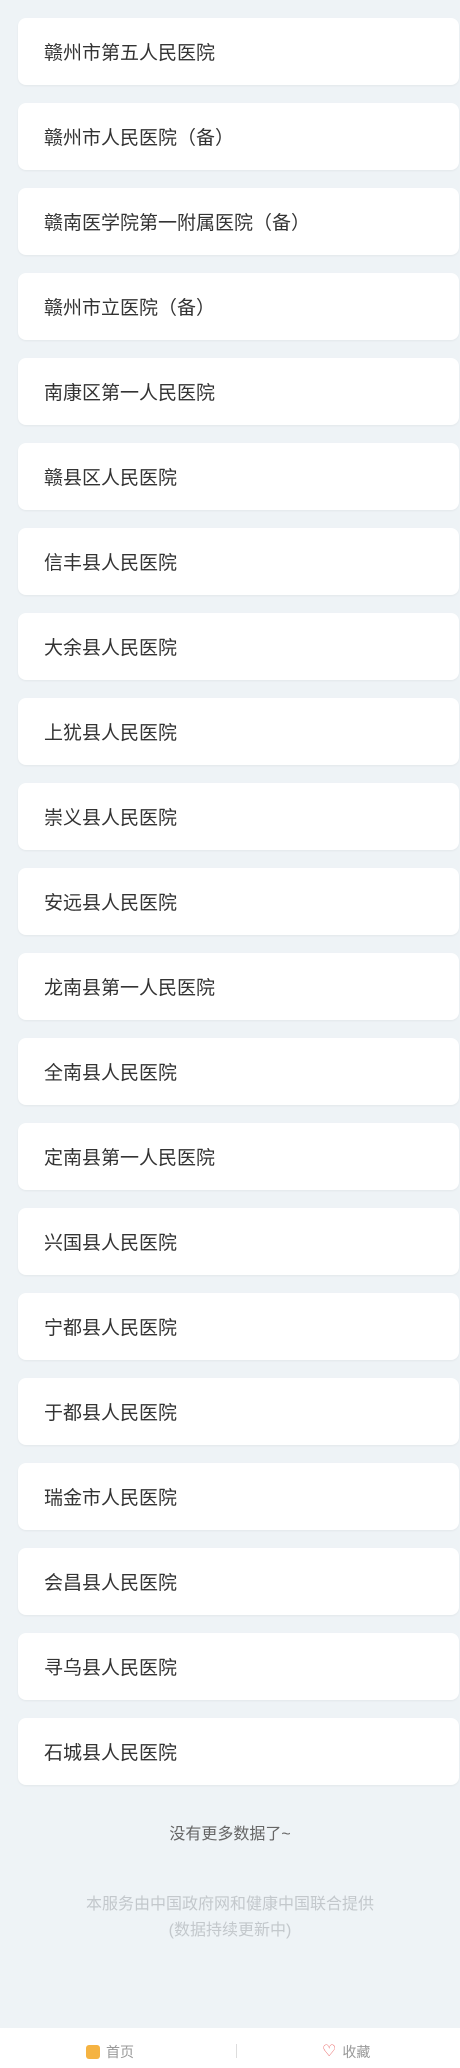 Image resolution: width=460 pixels, height=2068 pixels. I want to click on bottom-tab-bar: 首页 ♡ 收藏, so click(230, 2048).